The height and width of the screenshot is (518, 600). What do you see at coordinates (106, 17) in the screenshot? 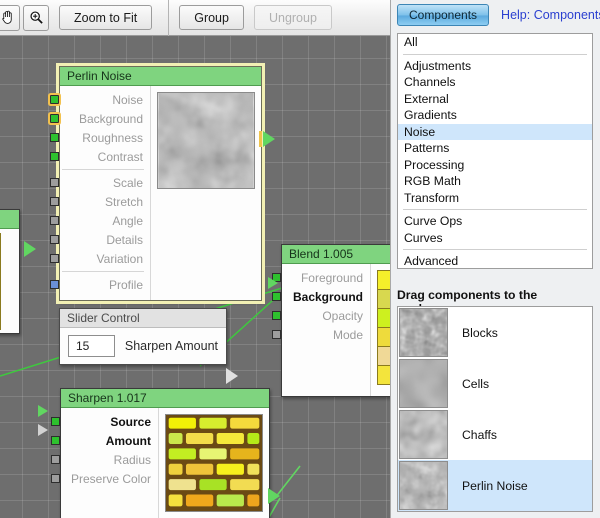
I see `zoom-to-fit-button: Zoom to Fit` at bounding box center [106, 17].